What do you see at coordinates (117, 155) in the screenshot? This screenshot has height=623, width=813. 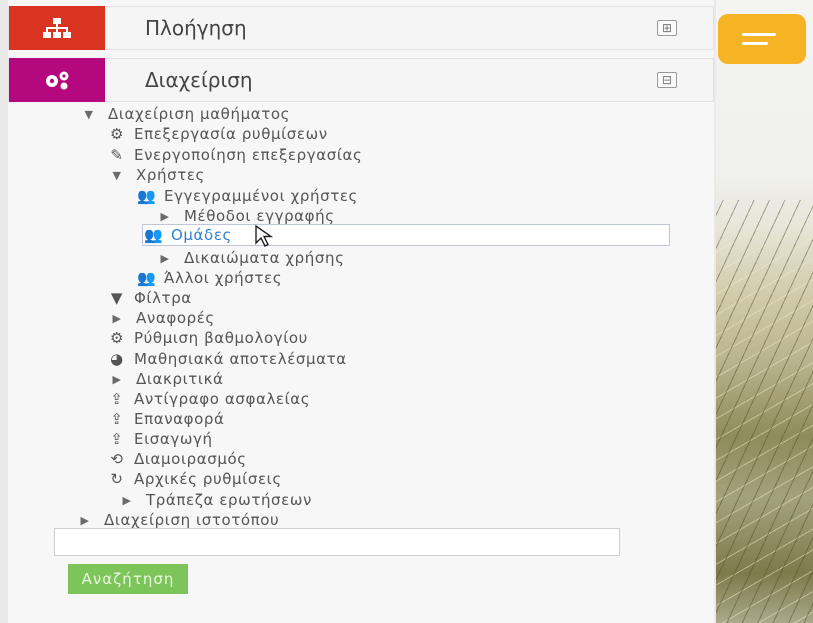 I see `pencil-icon: ✎` at bounding box center [117, 155].